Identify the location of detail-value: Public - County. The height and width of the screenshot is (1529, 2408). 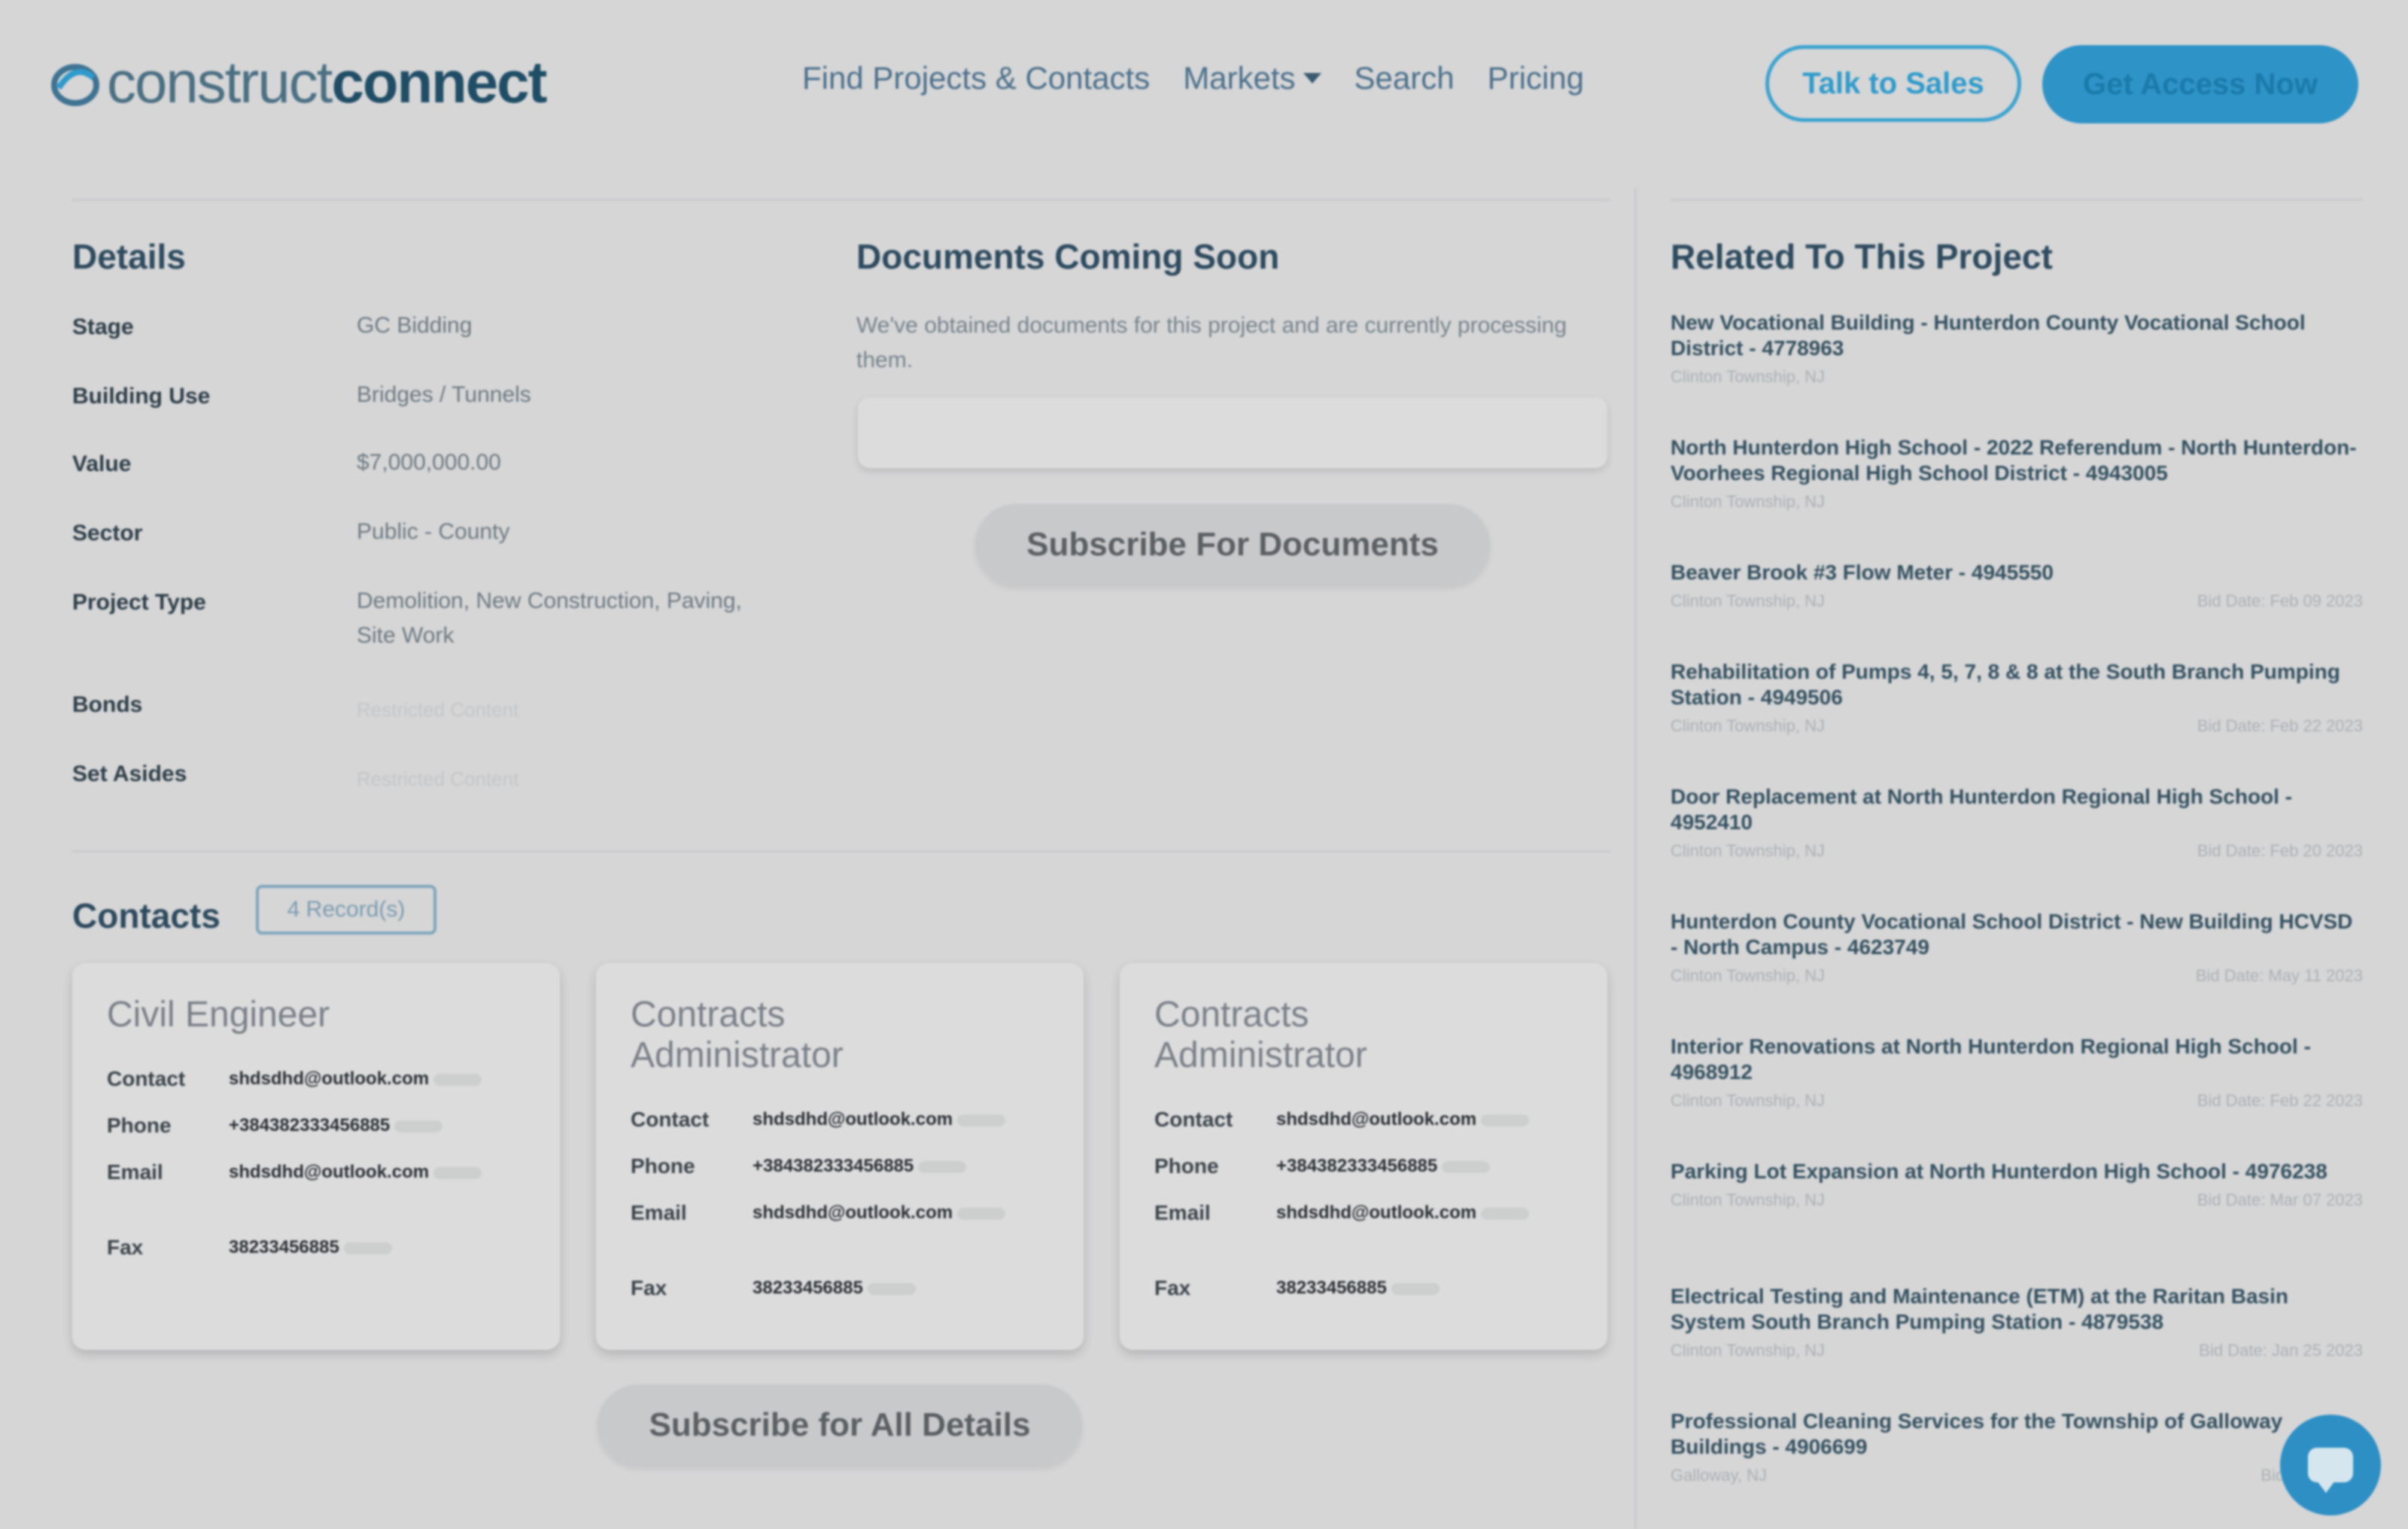
(433, 531).